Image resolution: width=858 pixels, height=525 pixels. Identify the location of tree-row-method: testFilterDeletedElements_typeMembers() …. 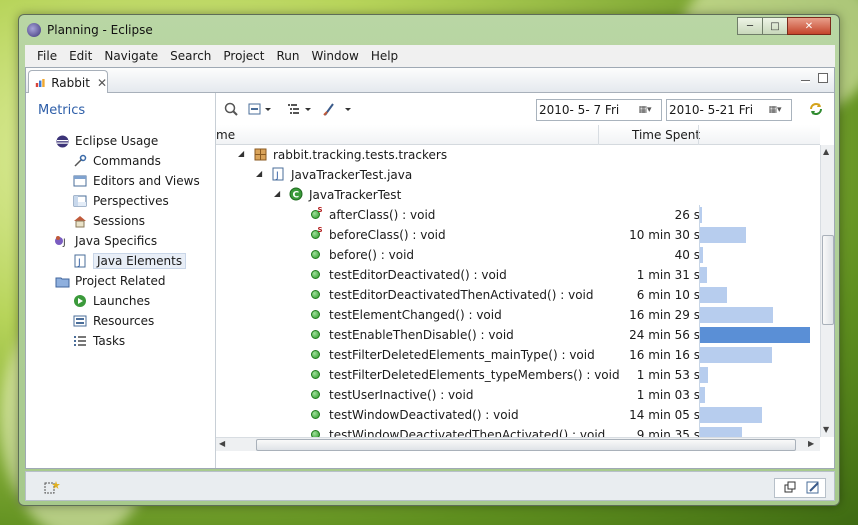
(518, 375).